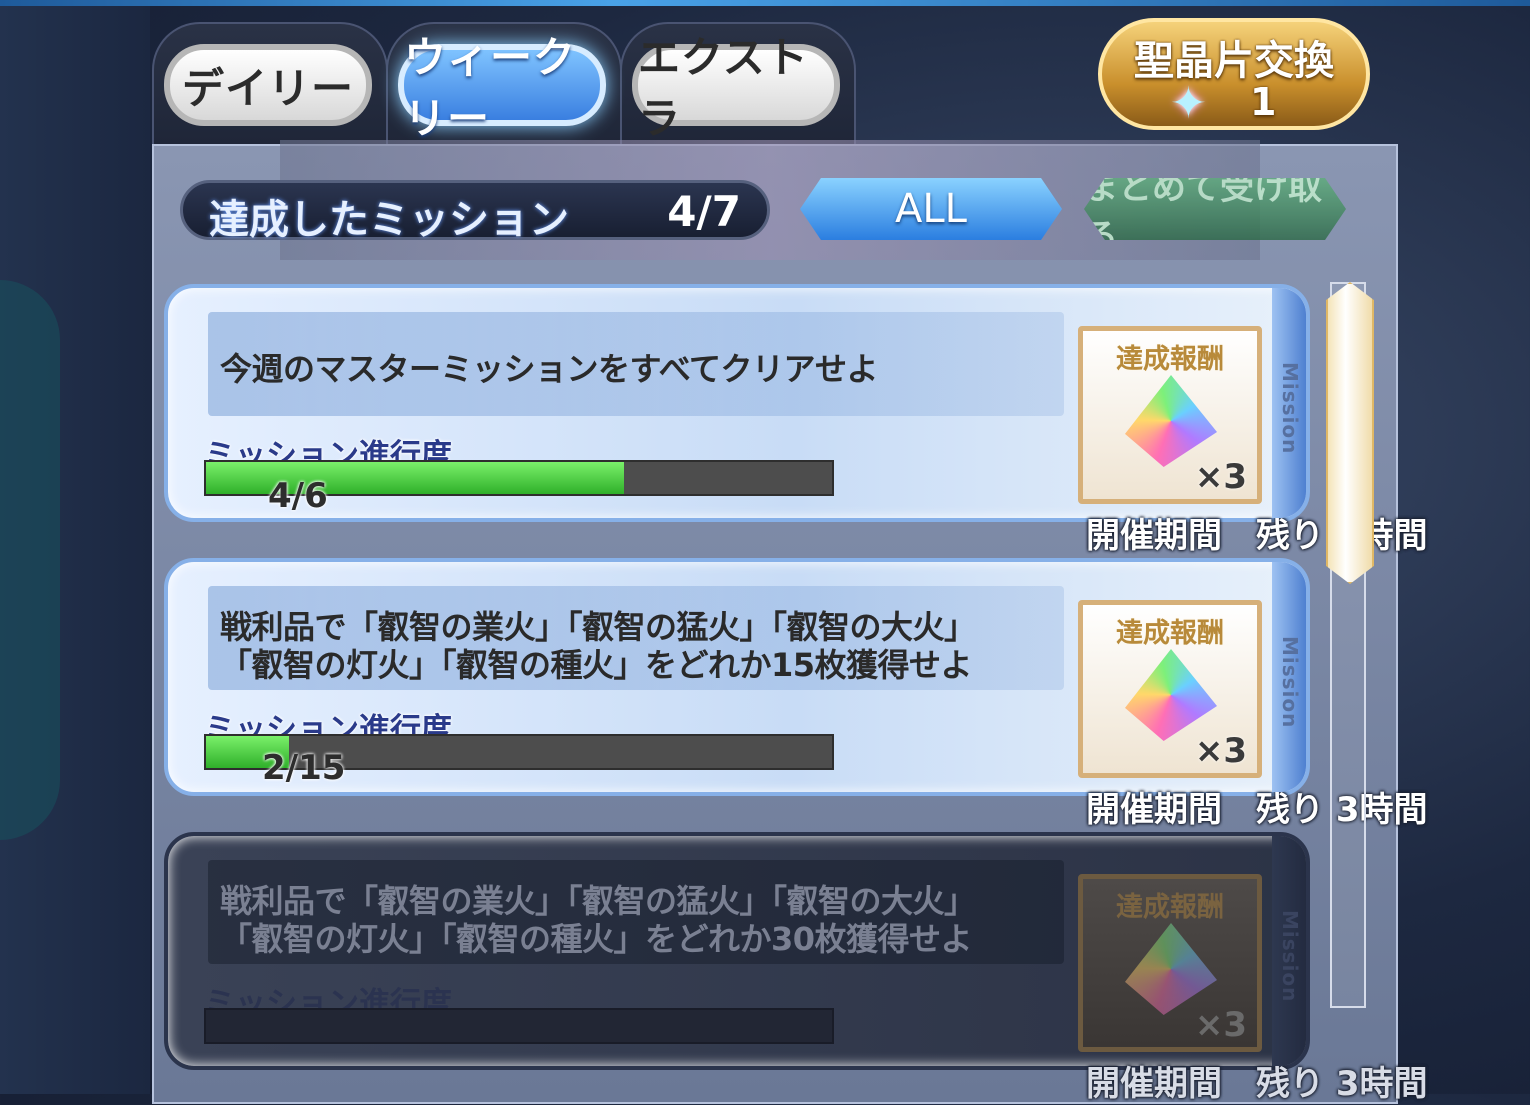 This screenshot has width=1530, height=1105. Describe the element at coordinates (304, 768) in the screenshot. I see `progress-text: 2/15` at that location.